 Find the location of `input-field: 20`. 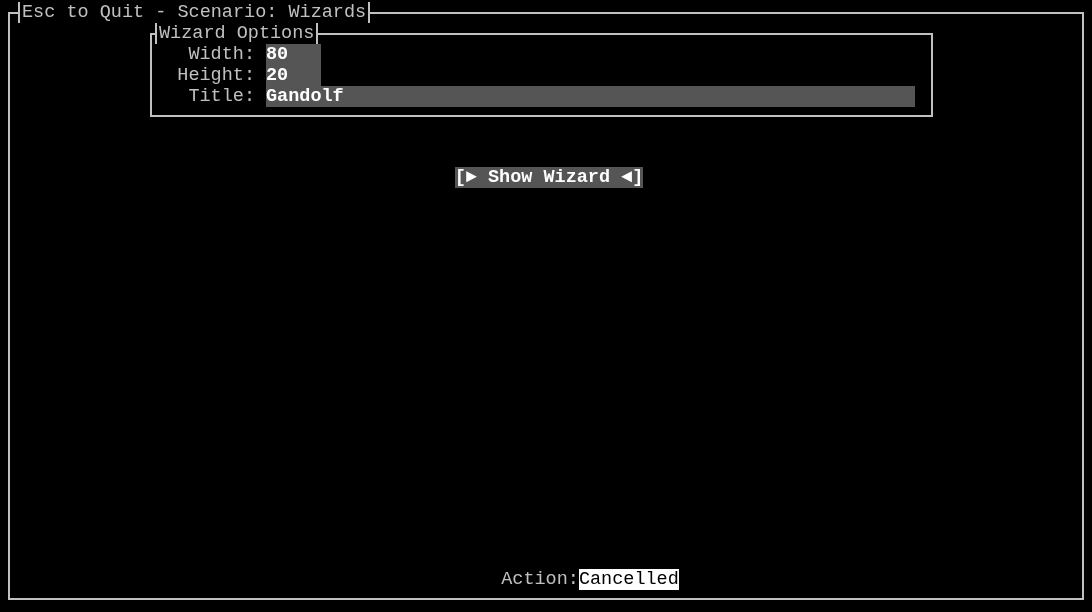

input-field: 20 is located at coordinates (293, 75).